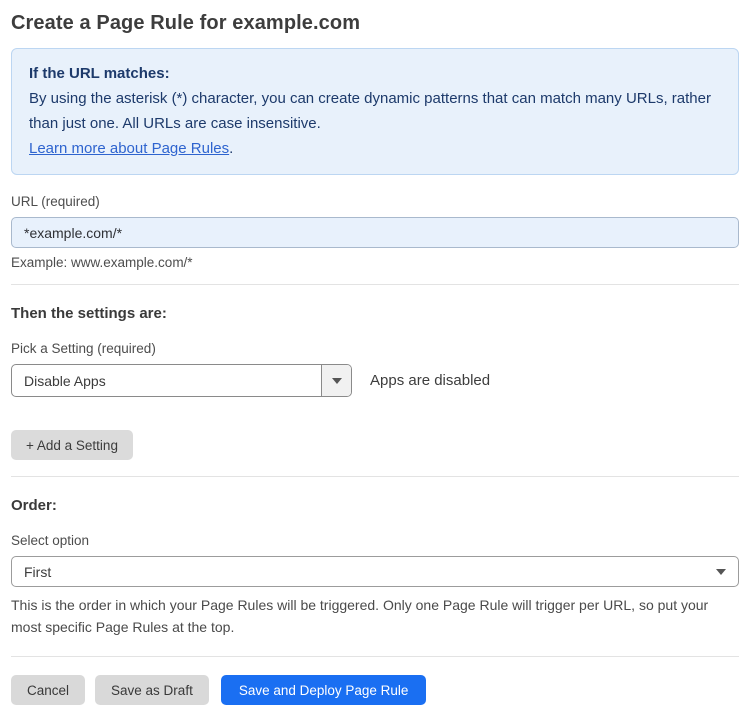  Describe the element at coordinates (375, 148) in the screenshot. I see `info-box-link-line: Learn more about Page Rules.` at that location.